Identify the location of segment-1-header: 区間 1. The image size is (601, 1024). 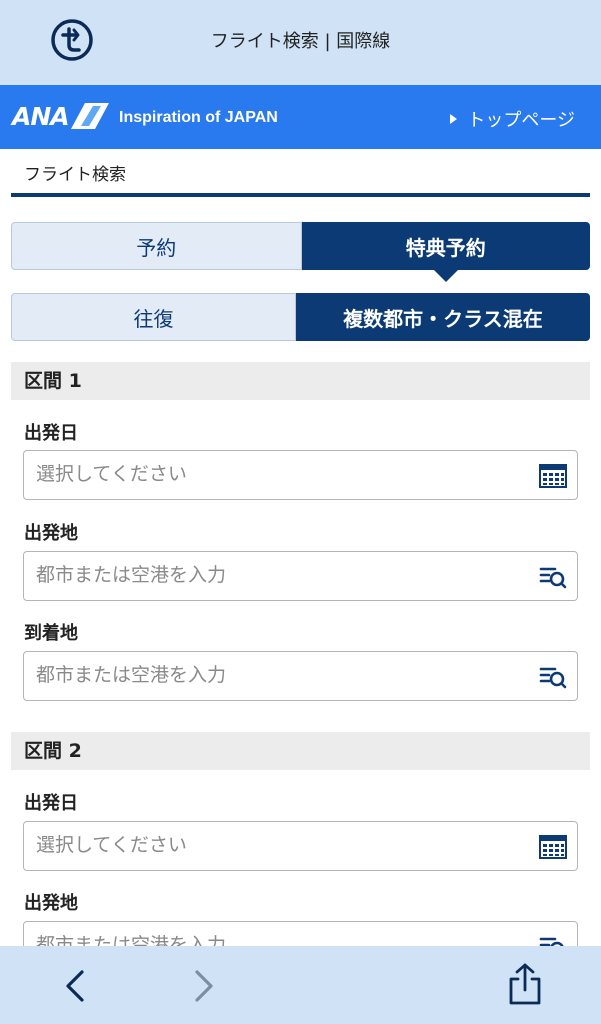
(300, 381).